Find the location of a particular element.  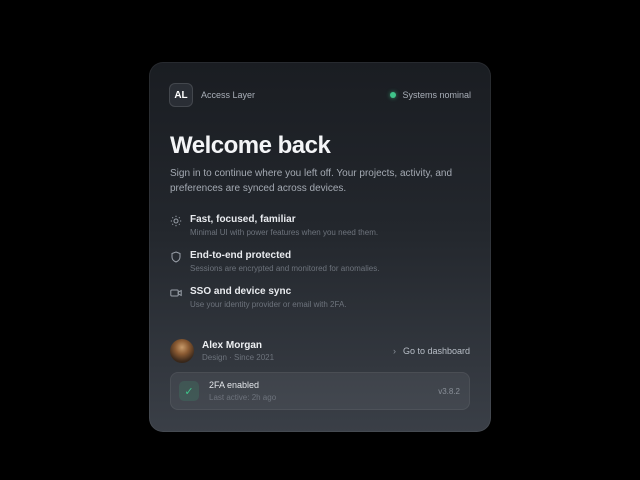

user-profile: Alex Morgan Design · Since 2021 is located at coordinates (222, 351).